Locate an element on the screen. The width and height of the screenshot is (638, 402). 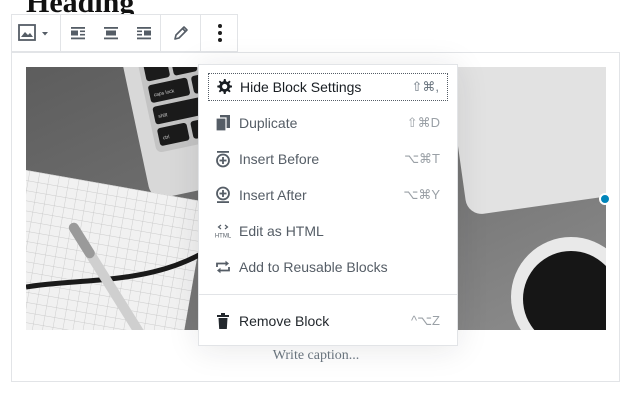
more-options-button is located at coordinates (220, 33).